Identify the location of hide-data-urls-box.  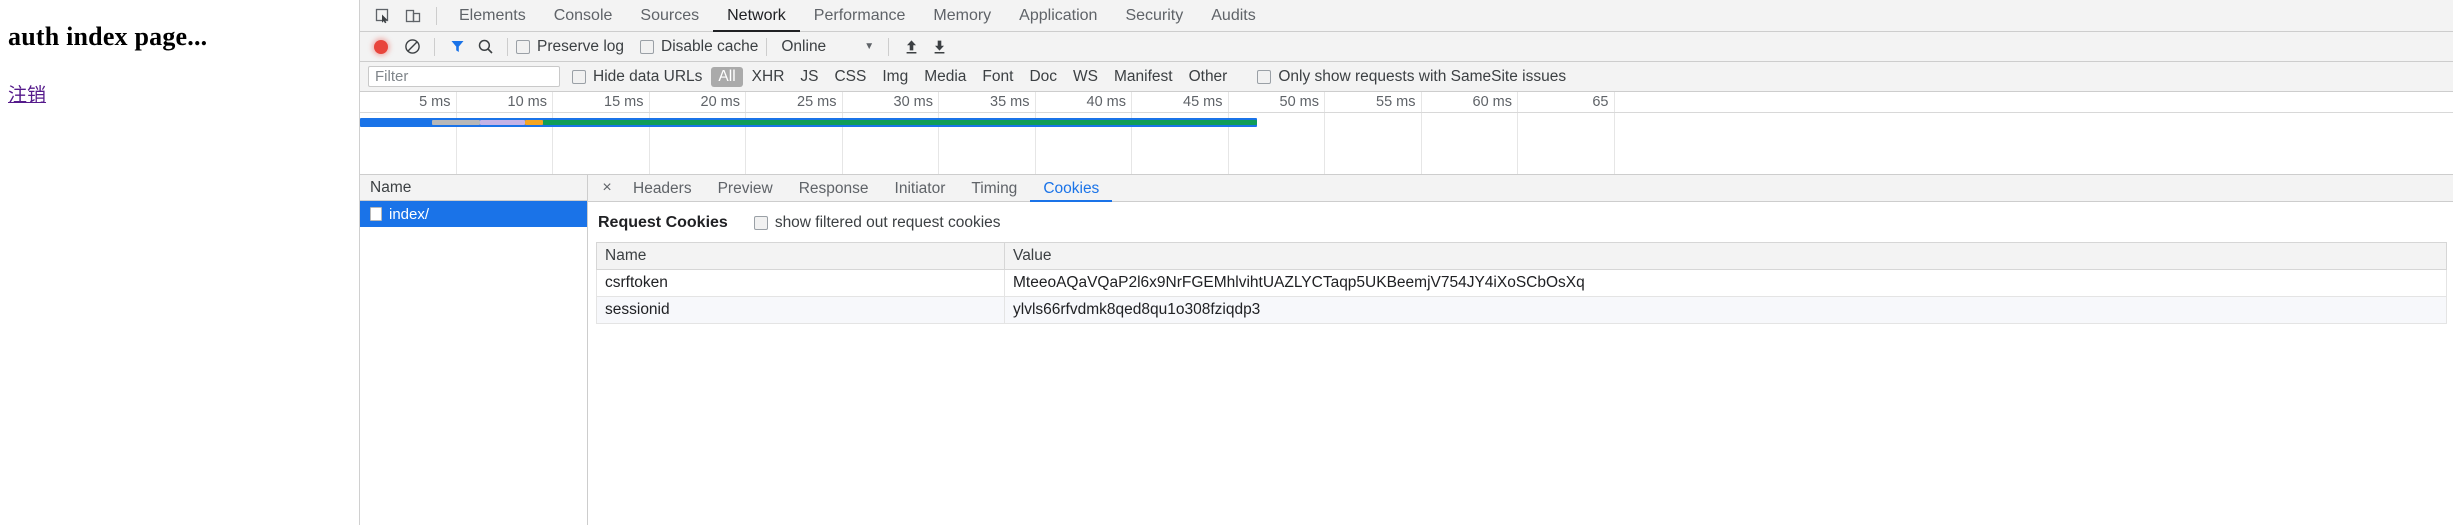
(579, 76).